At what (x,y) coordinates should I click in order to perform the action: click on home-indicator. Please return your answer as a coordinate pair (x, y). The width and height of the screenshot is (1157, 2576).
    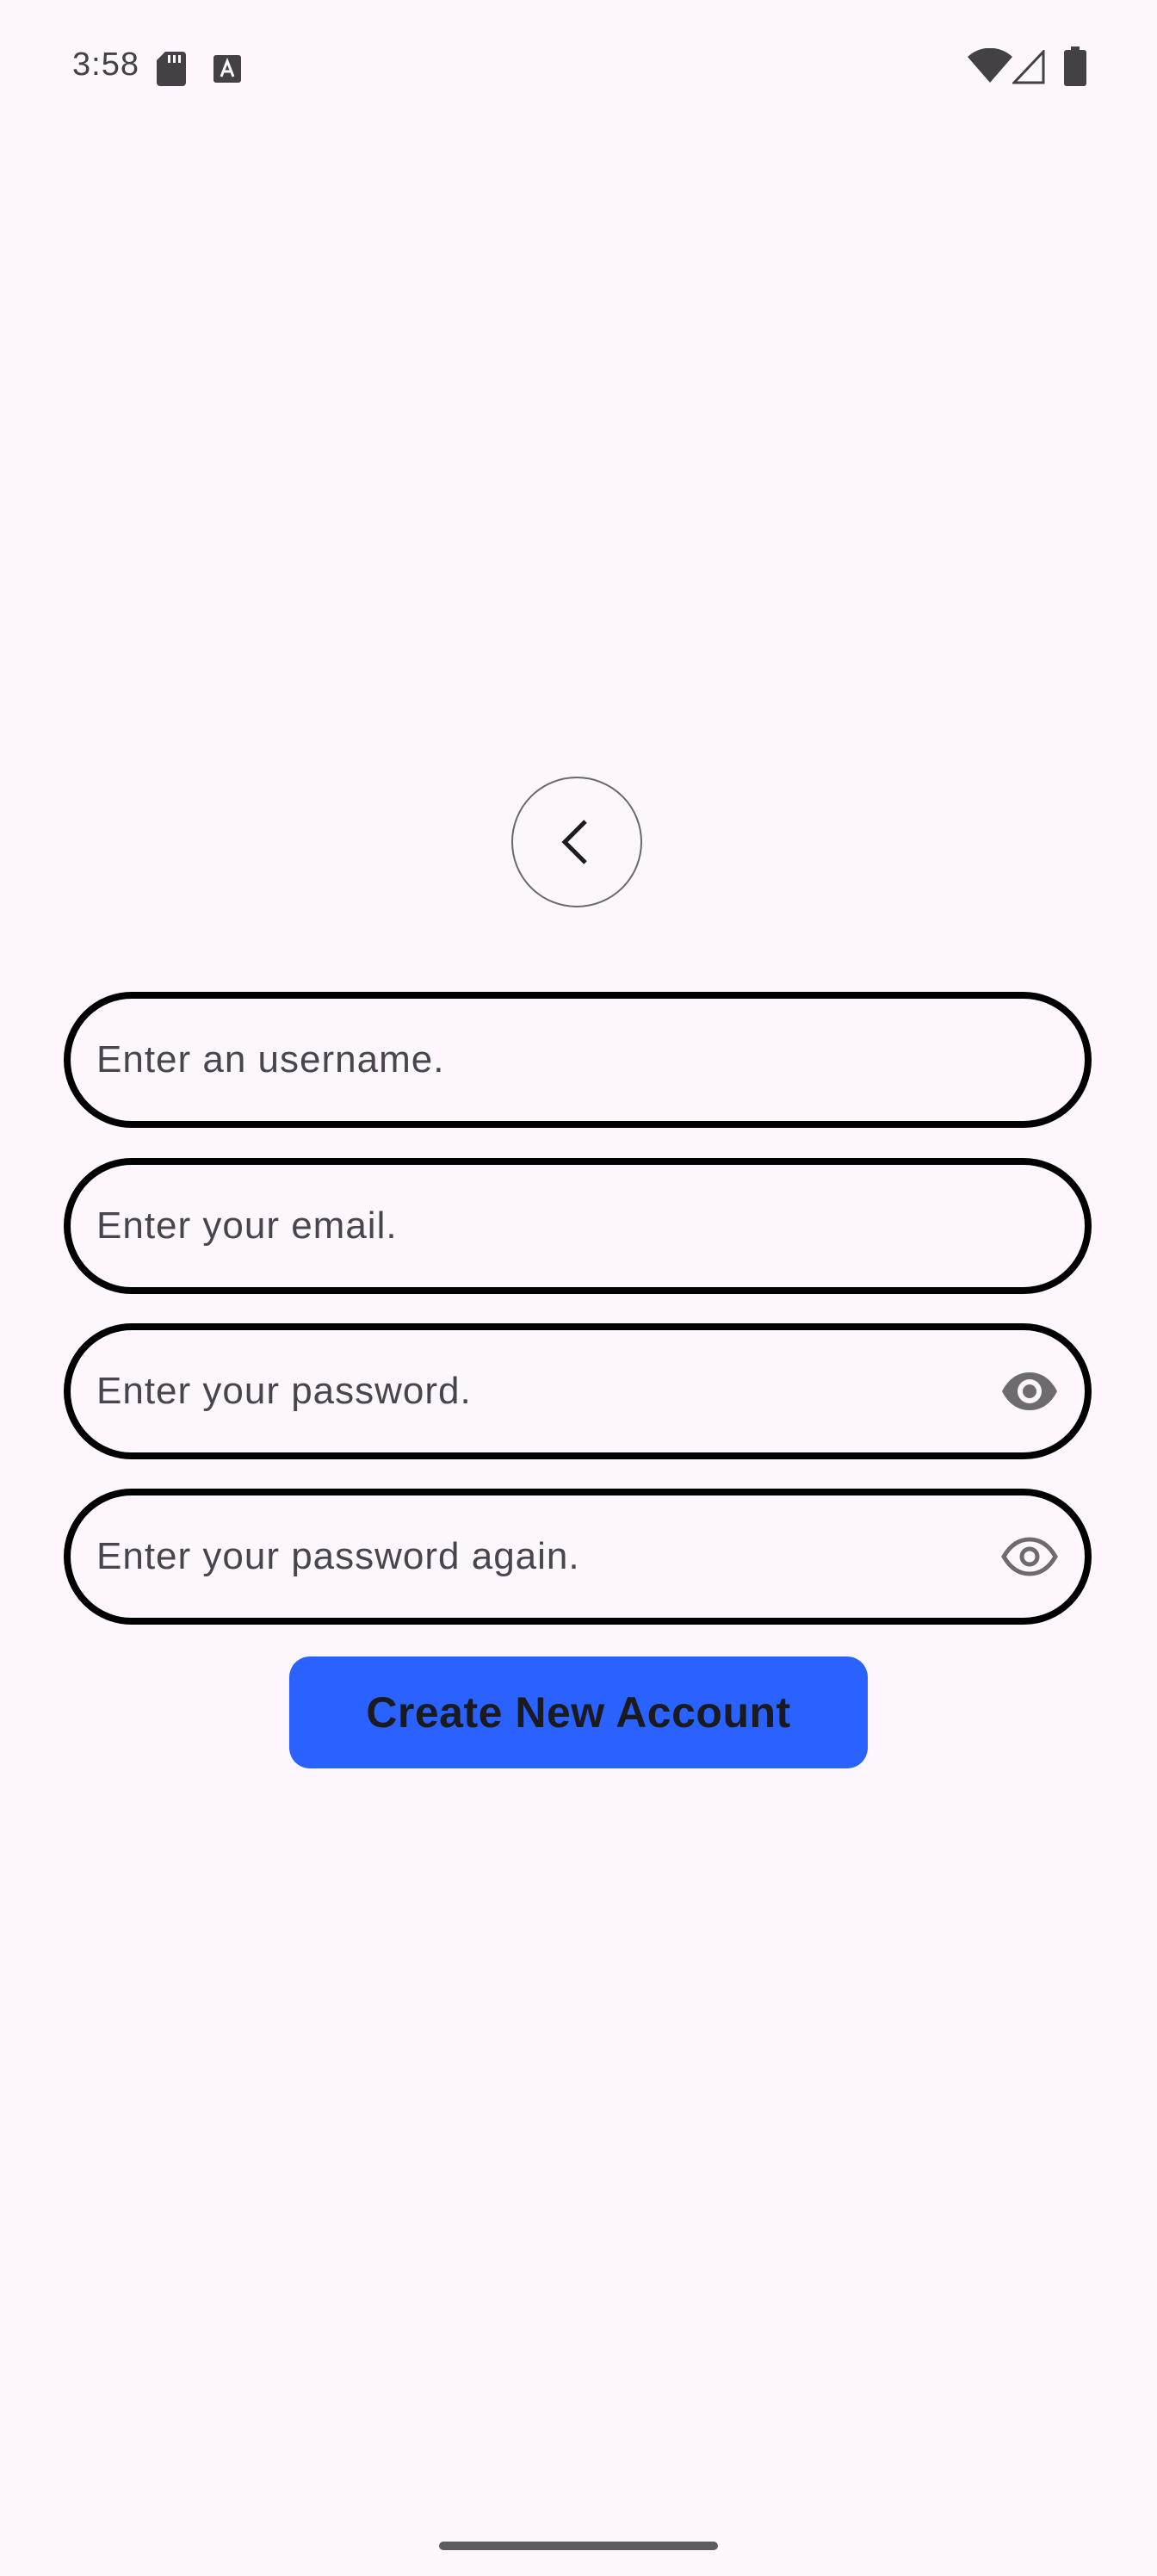
    Looking at the image, I should click on (579, 2546).